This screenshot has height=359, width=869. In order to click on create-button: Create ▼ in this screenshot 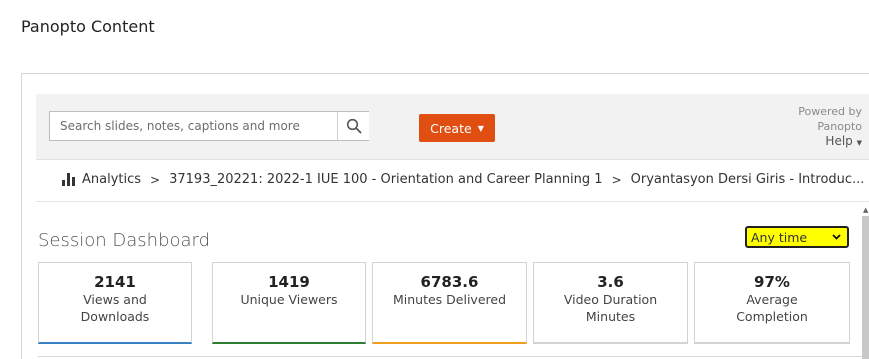, I will do `click(457, 128)`.